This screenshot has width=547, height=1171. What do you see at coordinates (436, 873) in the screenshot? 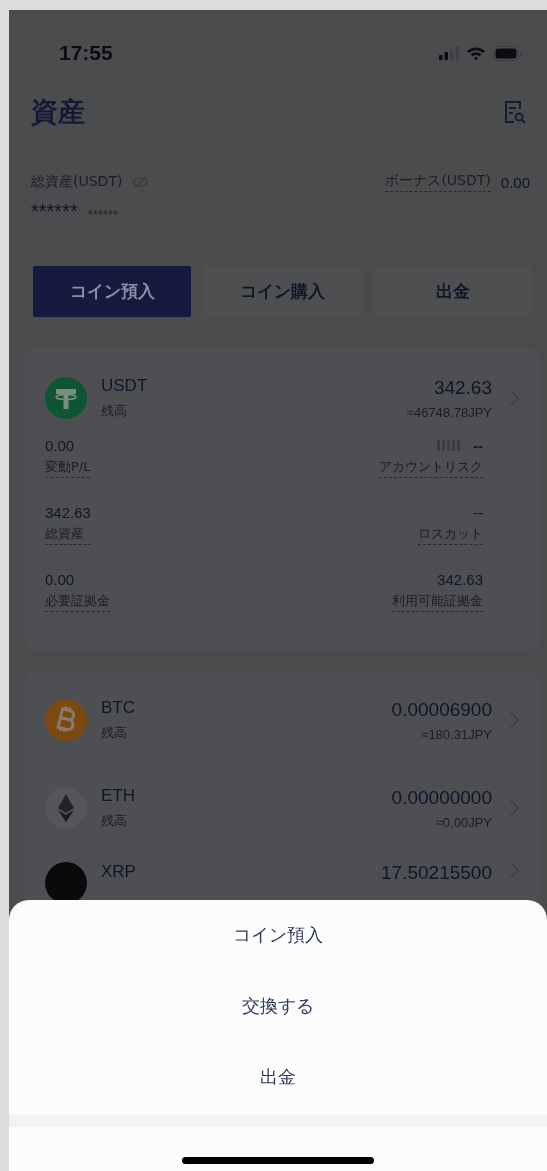
I see `coin-amount: 17.50215500` at bounding box center [436, 873].